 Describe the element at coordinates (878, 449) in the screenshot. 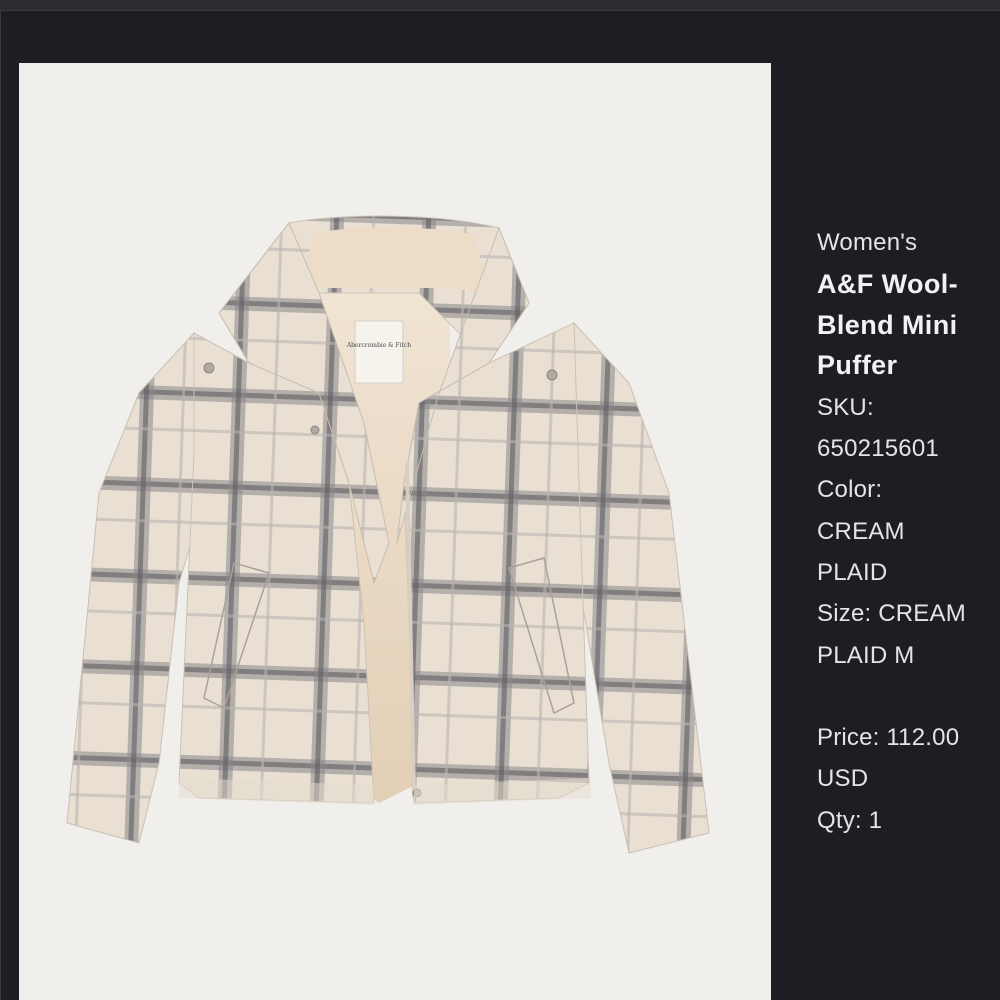

I see `sku-value: 650215601` at that location.